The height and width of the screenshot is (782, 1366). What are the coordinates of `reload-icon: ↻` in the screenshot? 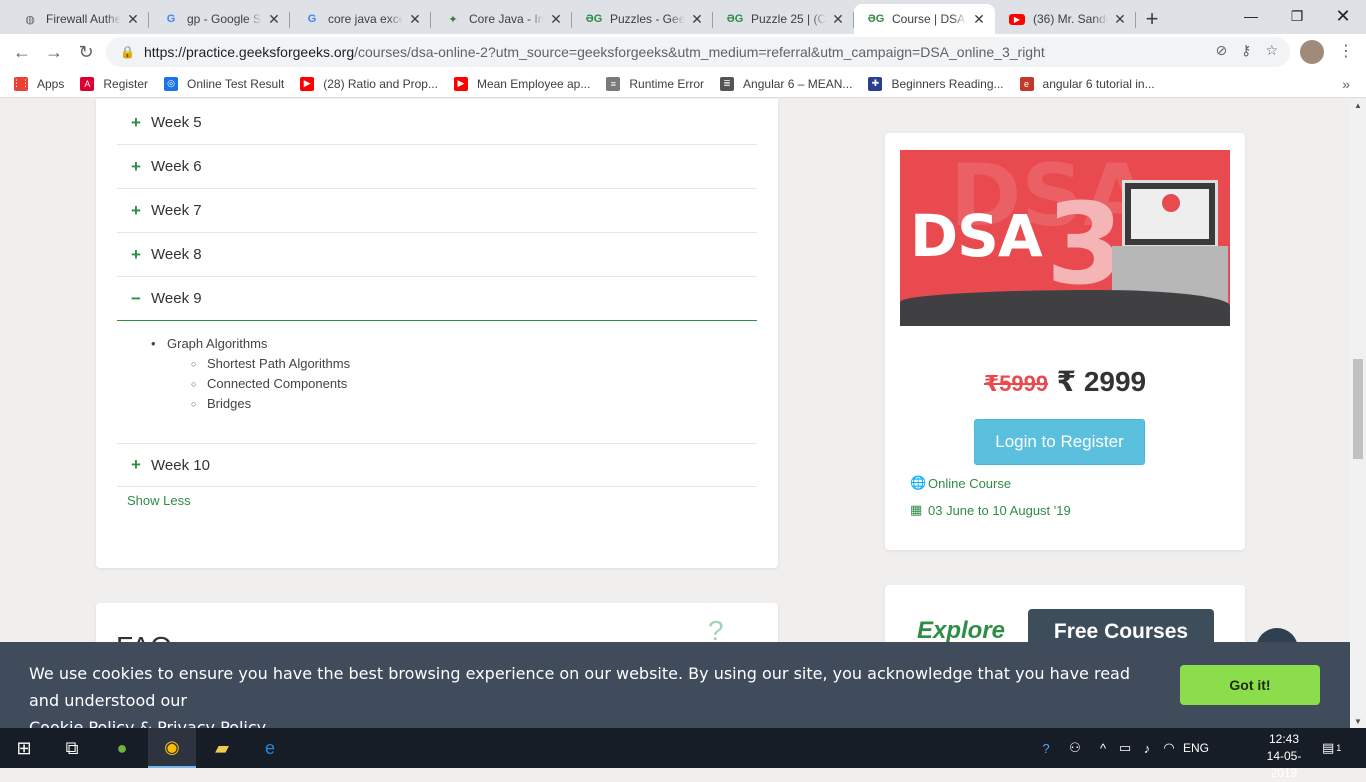 It's located at (86, 52).